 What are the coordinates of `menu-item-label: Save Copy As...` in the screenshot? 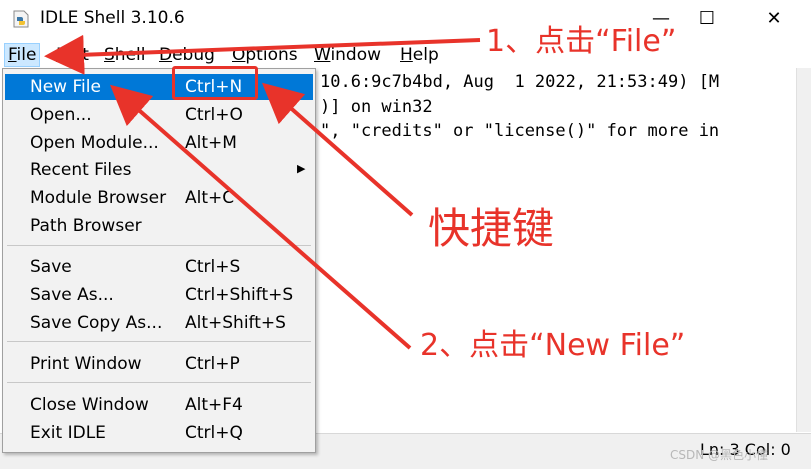 It's located at (96, 323).